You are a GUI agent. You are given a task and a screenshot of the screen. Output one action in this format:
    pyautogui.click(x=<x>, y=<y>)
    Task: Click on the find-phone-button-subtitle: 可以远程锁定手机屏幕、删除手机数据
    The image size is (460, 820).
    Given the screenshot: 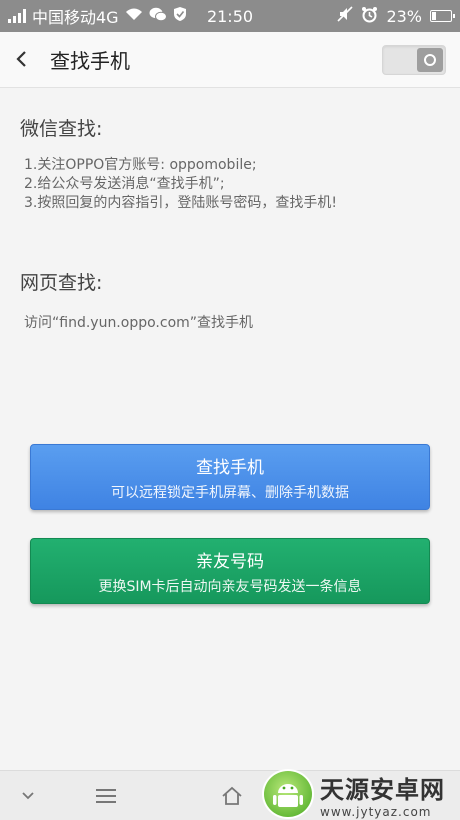 What is the action you would take?
    pyautogui.click(x=230, y=492)
    